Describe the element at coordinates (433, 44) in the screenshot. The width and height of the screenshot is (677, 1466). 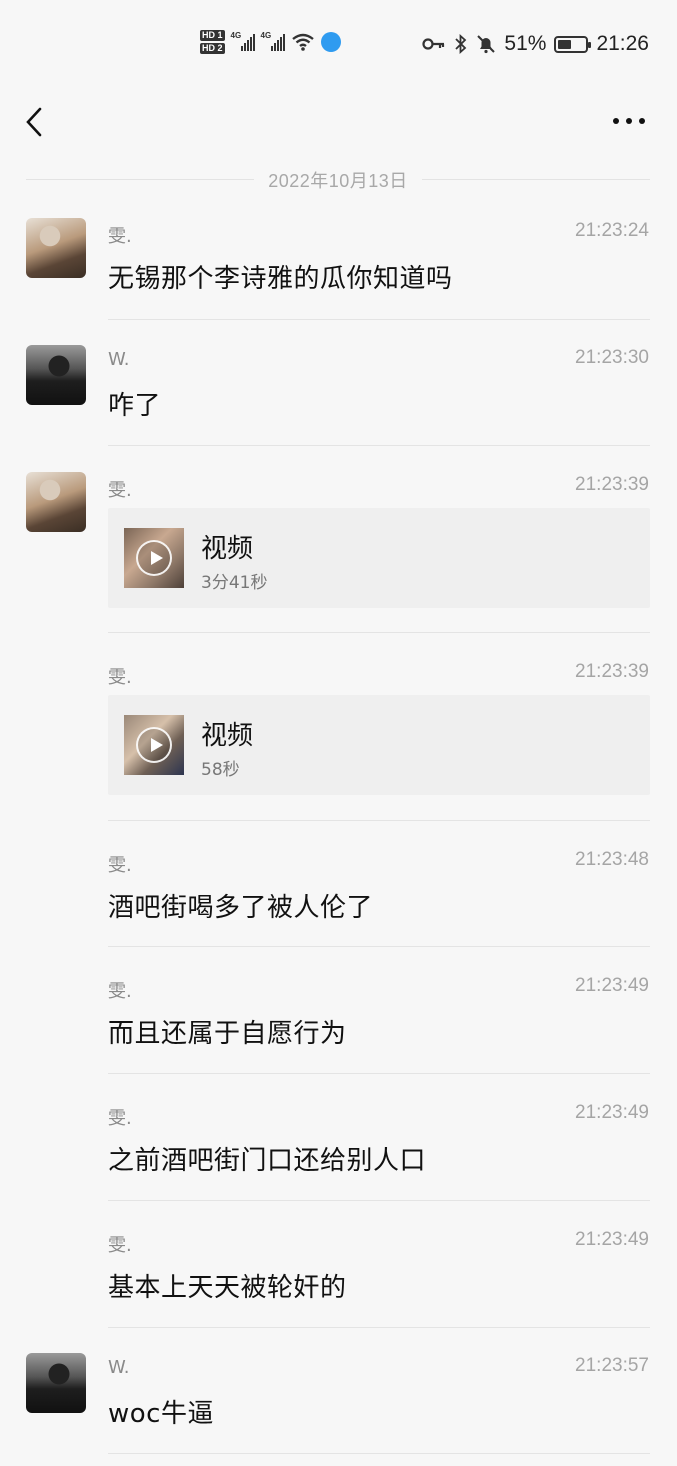
I see `key-icon` at that location.